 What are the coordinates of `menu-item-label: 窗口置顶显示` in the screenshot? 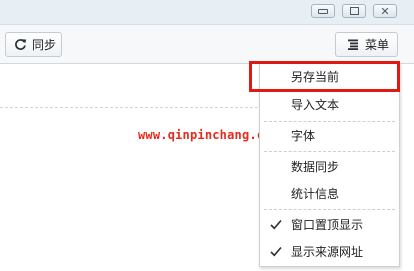 It's located at (327, 225).